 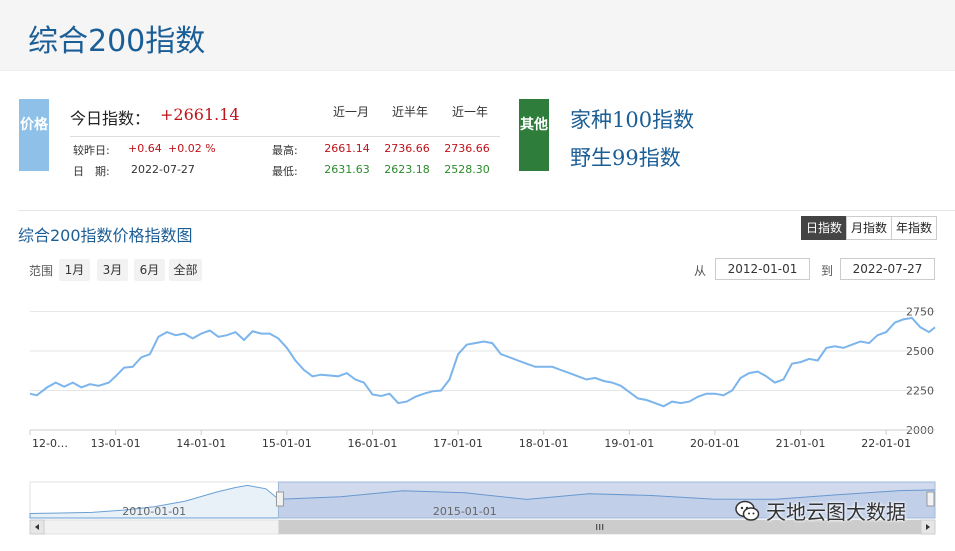 I want to click on y-tick-label: 2500, so click(x=920, y=351).